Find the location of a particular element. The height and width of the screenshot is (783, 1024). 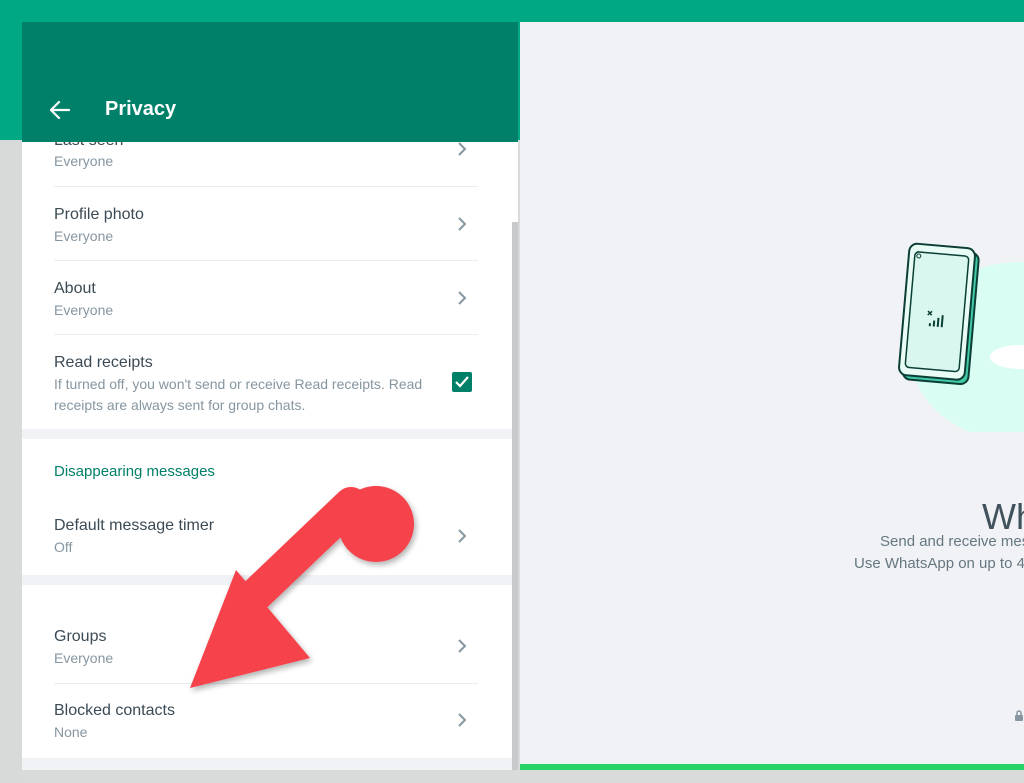

row-about: About Everyone is located at coordinates (266, 298).